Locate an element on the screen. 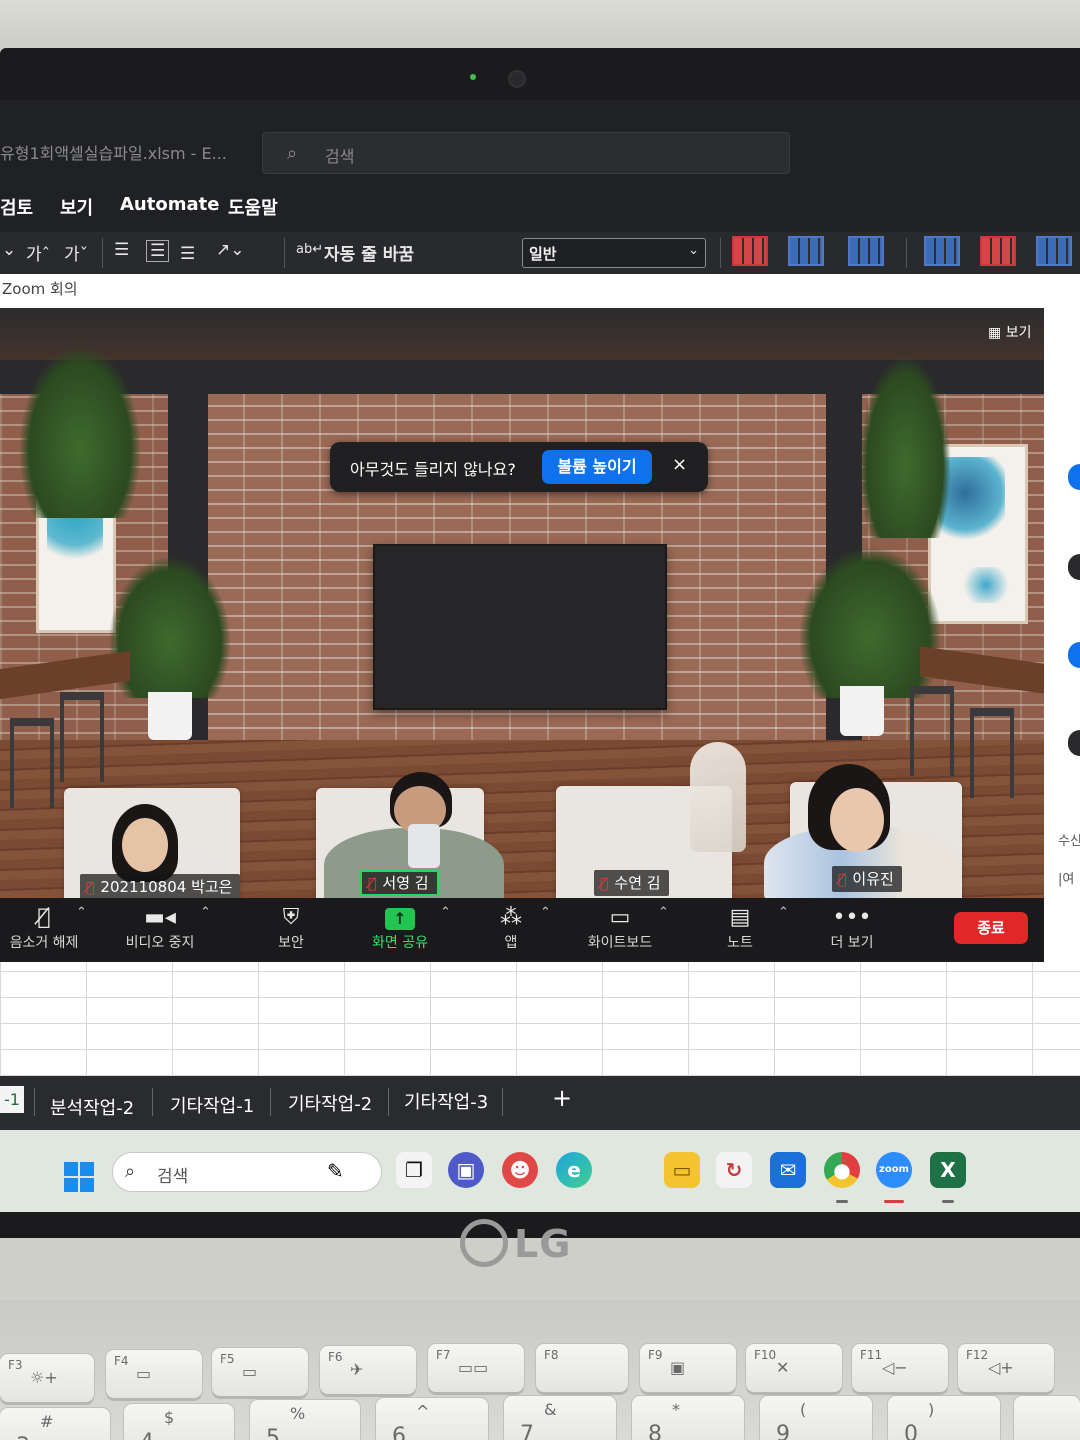  whiteboard-options-caret: ⌃ is located at coordinates (663, 912).